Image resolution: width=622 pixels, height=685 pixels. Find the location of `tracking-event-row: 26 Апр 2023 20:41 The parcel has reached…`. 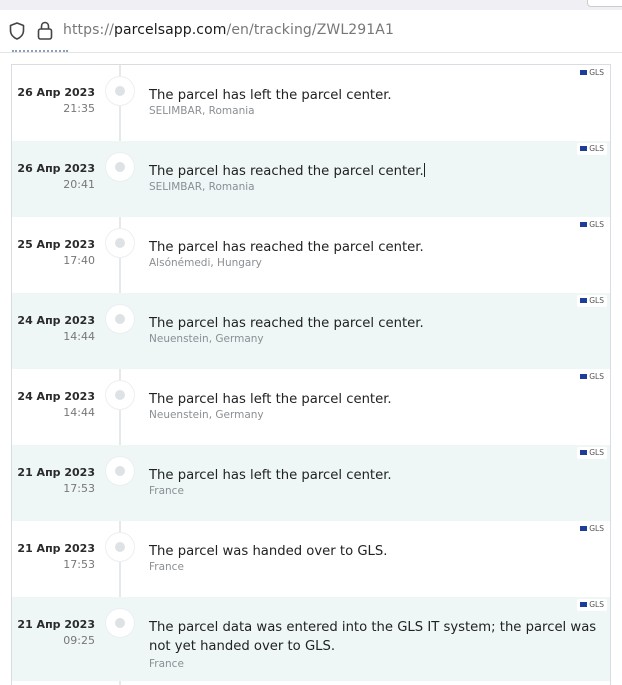

tracking-event-row: 26 Апр 2023 20:41 The parcel has reached… is located at coordinates (311, 179).